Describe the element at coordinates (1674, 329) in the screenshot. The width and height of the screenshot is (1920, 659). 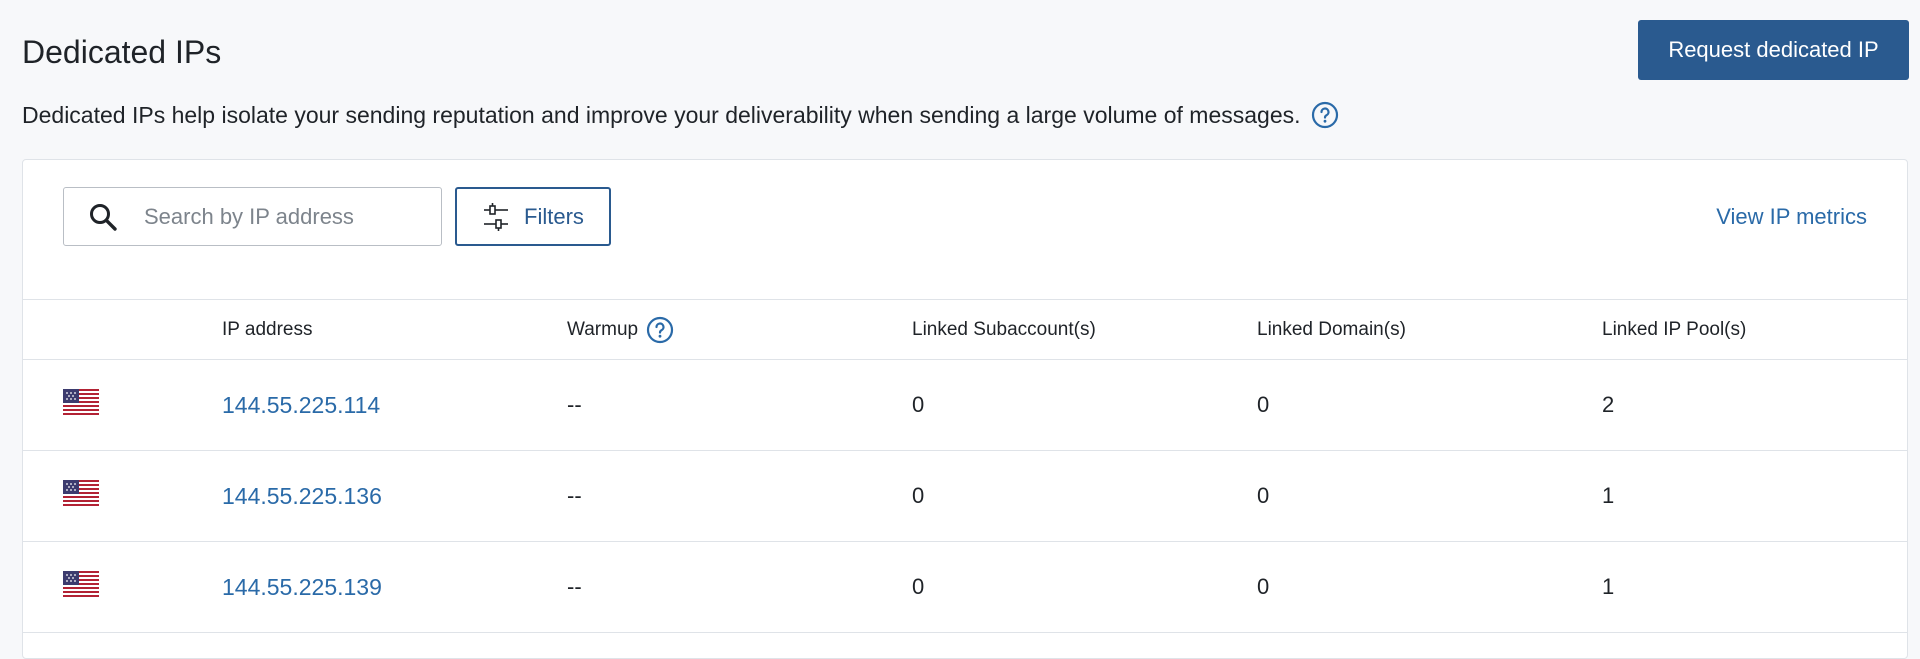
I see `column-header-linked-ip-pools: Linked IP Pool(s)` at that location.